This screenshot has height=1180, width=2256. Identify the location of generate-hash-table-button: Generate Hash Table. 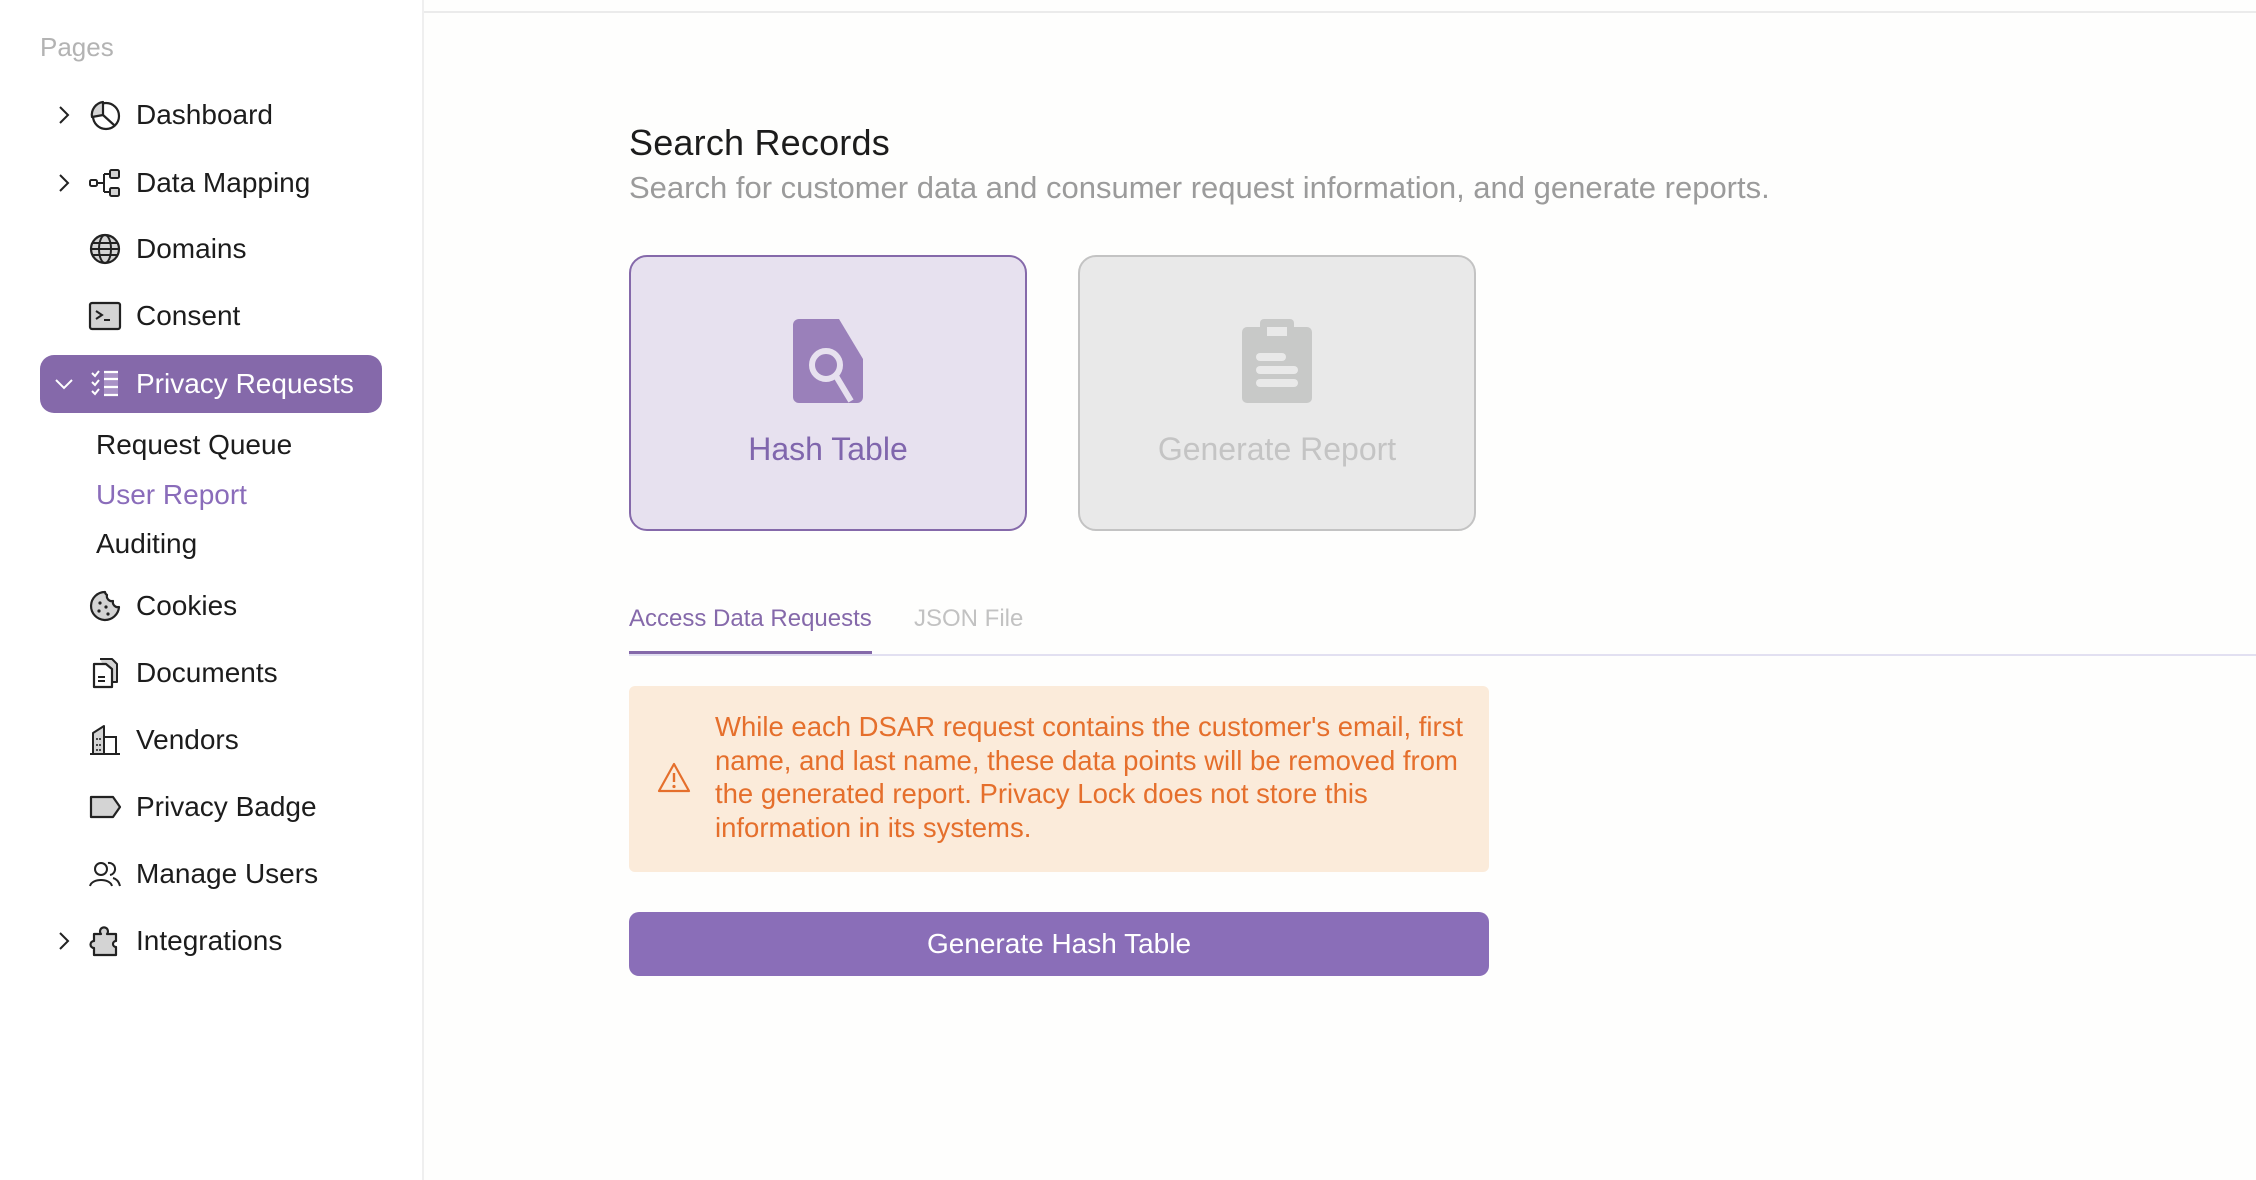
(1059, 944).